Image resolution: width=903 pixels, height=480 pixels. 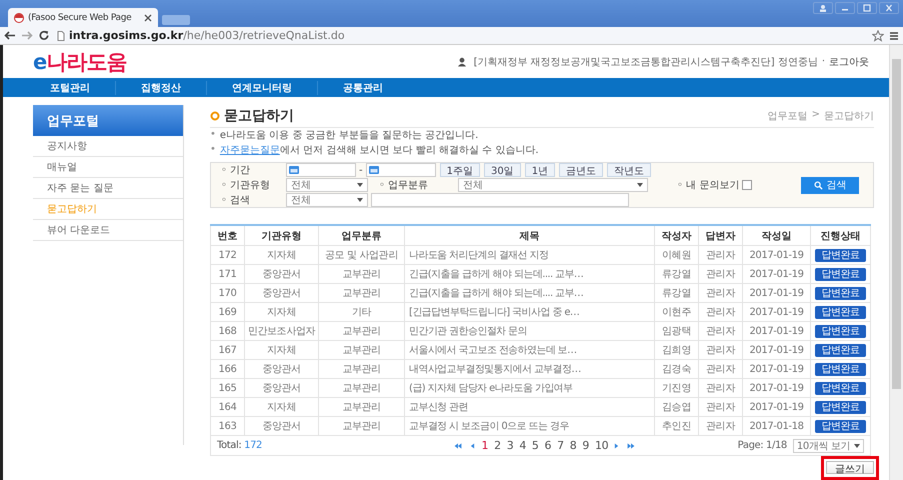 I want to click on page-link: 6, so click(x=548, y=445).